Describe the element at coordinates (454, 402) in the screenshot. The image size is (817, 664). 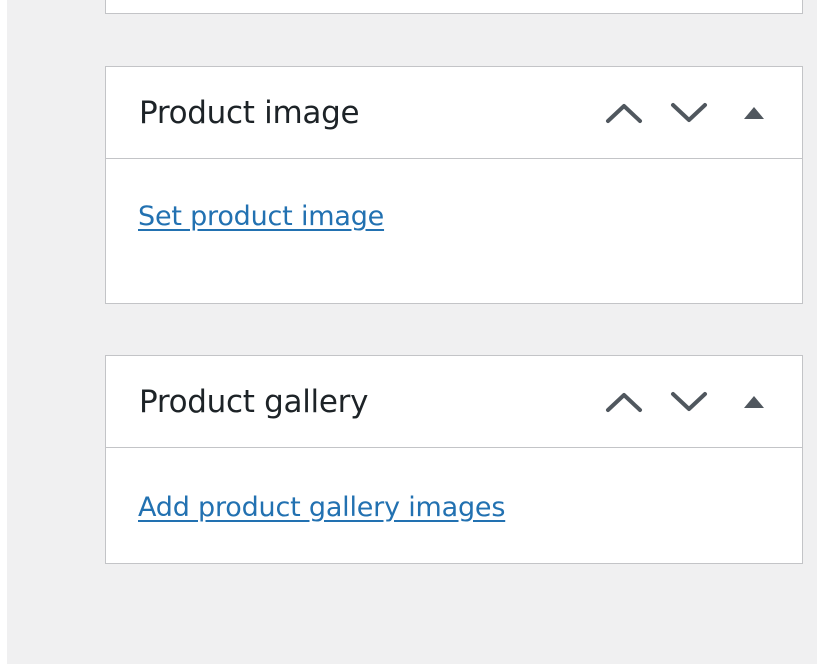
I see `product-gallery-panel-header: Product gallery` at that location.